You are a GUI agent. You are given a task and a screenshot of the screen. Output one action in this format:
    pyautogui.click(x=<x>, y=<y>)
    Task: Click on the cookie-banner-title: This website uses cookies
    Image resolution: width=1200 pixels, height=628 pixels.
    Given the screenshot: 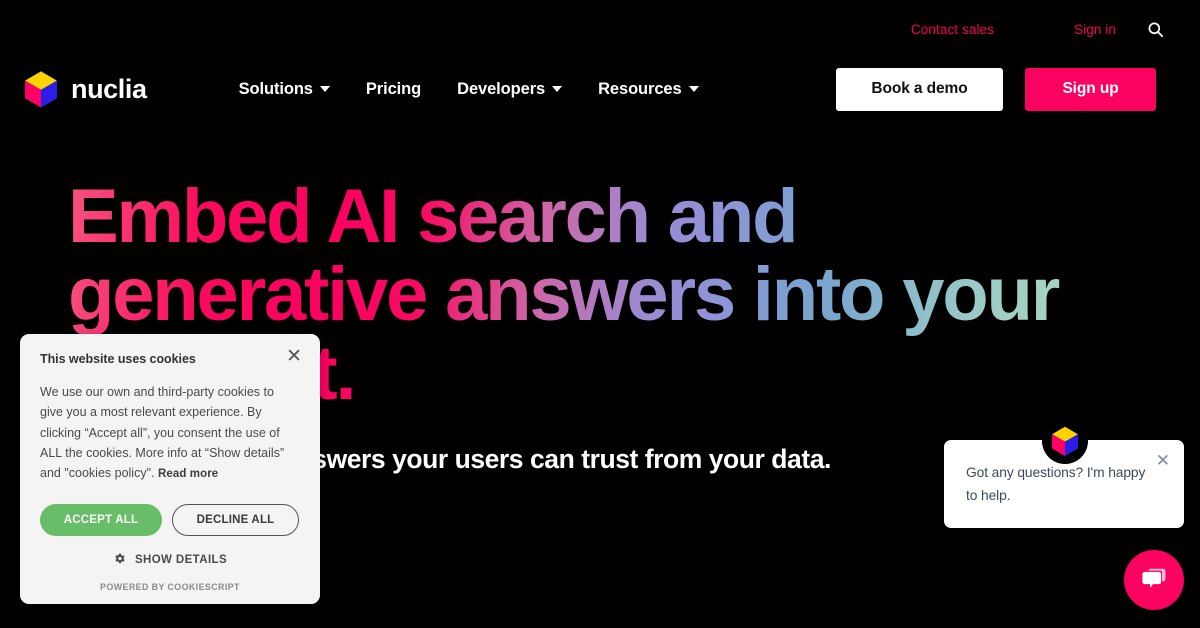 What is the action you would take?
    pyautogui.click(x=118, y=359)
    